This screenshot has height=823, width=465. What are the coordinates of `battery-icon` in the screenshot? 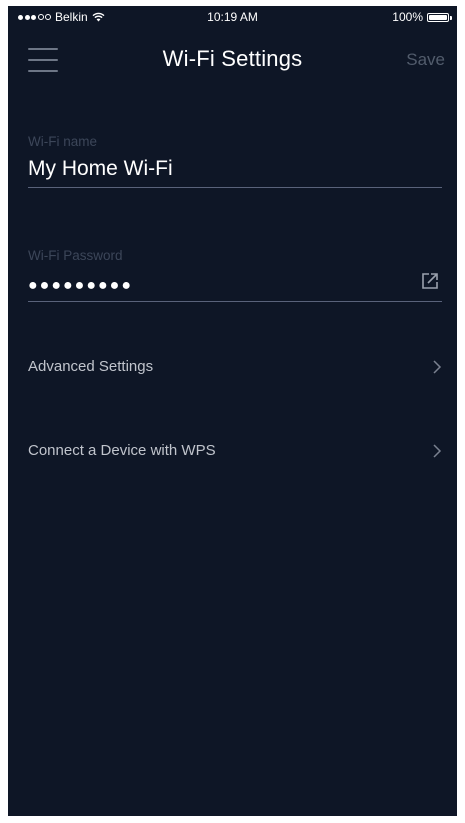 It's located at (439, 17).